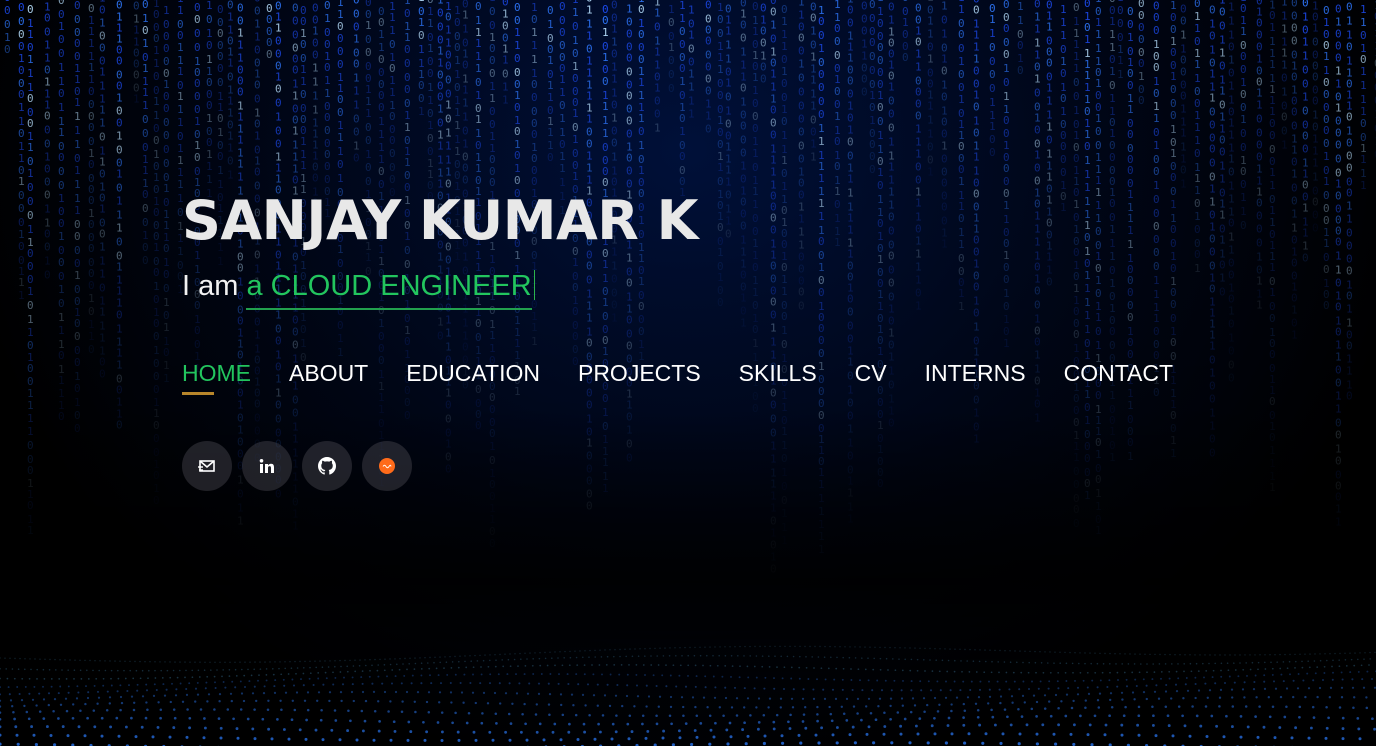  Describe the element at coordinates (267, 466) in the screenshot. I see `linkedin-link` at that location.